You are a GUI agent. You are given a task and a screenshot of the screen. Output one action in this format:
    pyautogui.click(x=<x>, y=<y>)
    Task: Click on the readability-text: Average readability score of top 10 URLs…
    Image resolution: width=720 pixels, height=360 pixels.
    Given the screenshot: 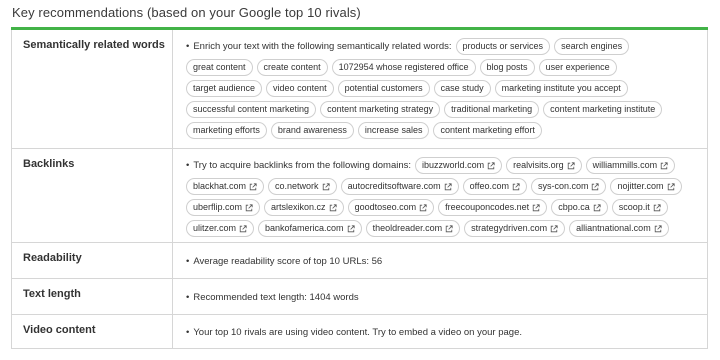 What is the action you would take?
    pyautogui.click(x=288, y=261)
    